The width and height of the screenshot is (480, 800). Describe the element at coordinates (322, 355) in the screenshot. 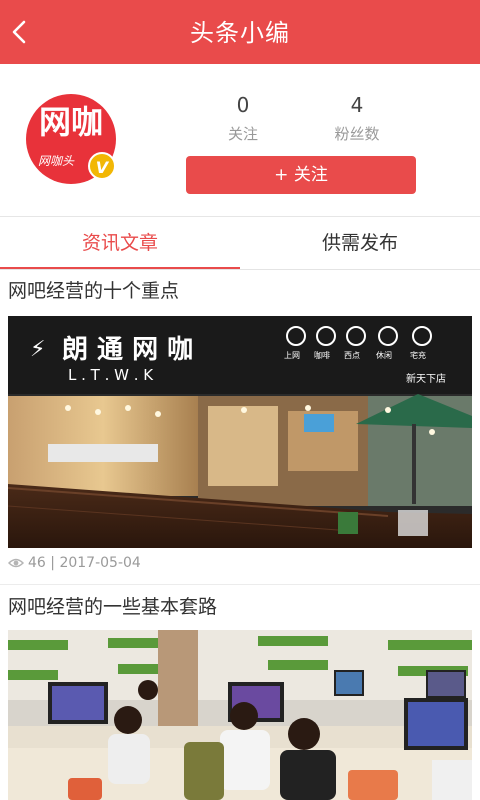

I see `service-label: 咖啡` at that location.